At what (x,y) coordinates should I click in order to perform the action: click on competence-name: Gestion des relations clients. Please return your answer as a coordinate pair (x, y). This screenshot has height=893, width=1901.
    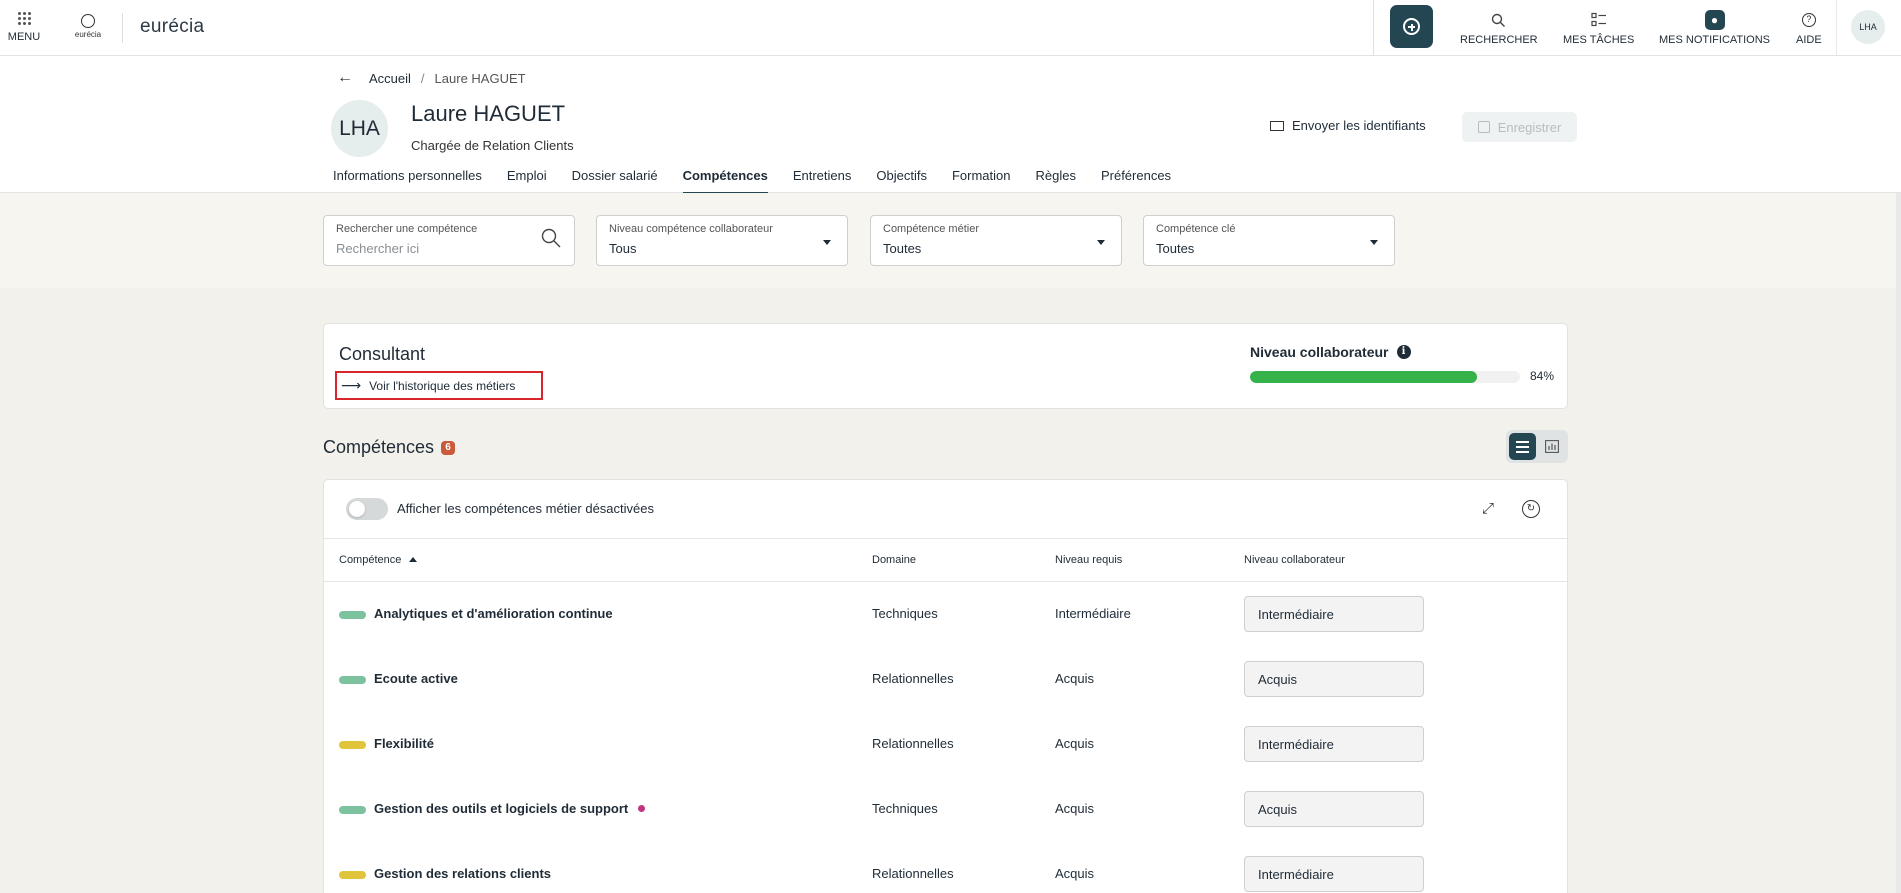
    Looking at the image, I should click on (462, 873).